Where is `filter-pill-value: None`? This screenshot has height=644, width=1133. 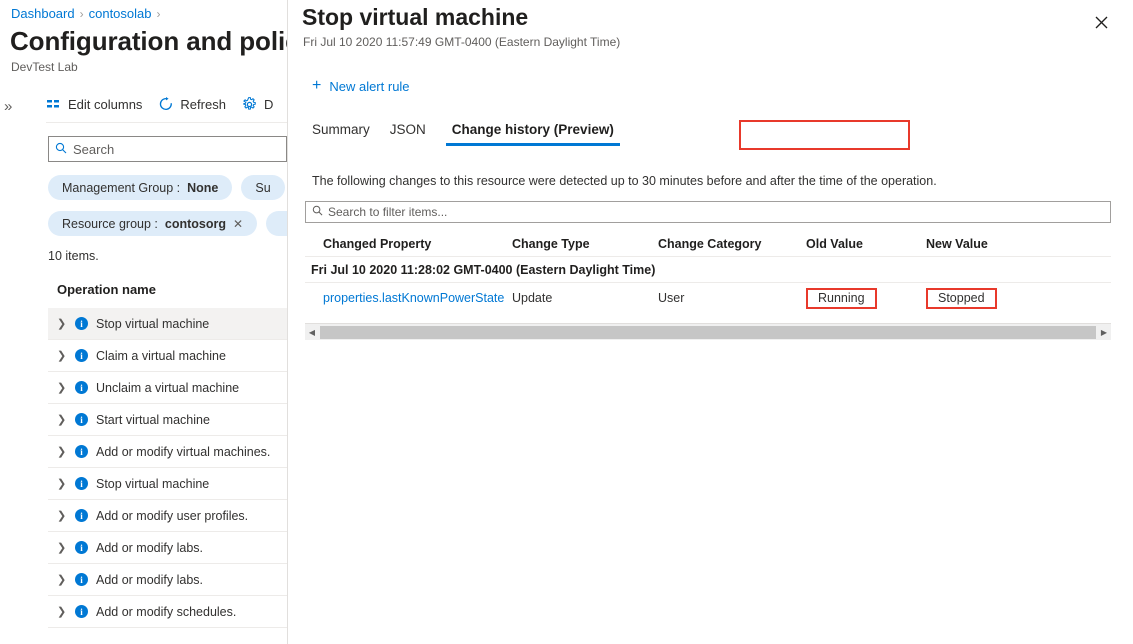
filter-pill-value: None is located at coordinates (203, 187).